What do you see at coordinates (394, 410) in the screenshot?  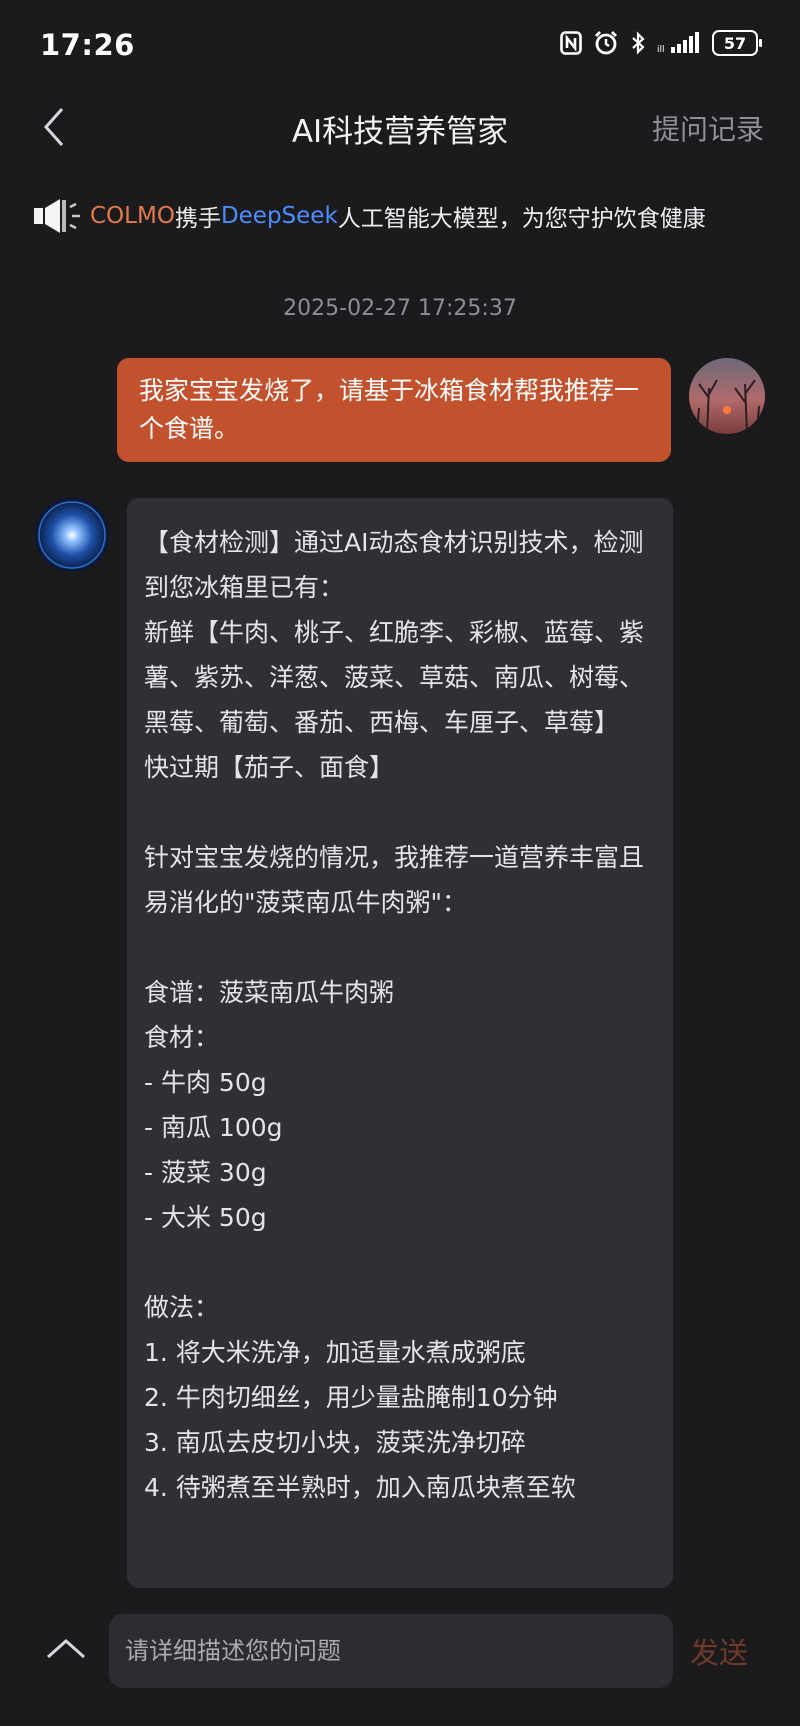 I see `user-message-bubble: 我家宝宝发烧了，请基于冰箱食材帮我推荐一个食谱。` at bounding box center [394, 410].